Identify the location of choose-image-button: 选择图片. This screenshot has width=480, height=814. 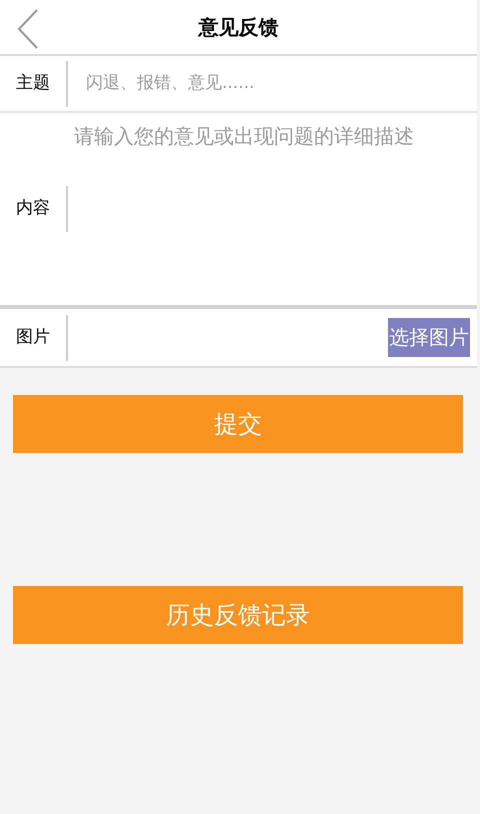
(429, 337).